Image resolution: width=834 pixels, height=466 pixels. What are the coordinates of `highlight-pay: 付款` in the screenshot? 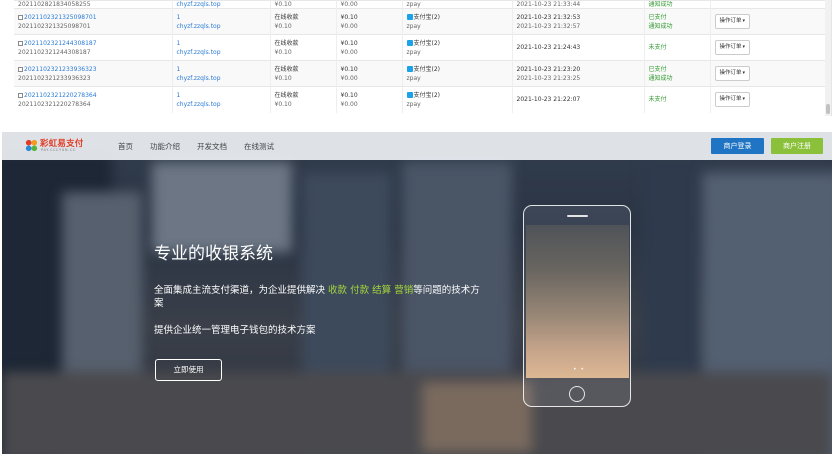 It's located at (360, 290).